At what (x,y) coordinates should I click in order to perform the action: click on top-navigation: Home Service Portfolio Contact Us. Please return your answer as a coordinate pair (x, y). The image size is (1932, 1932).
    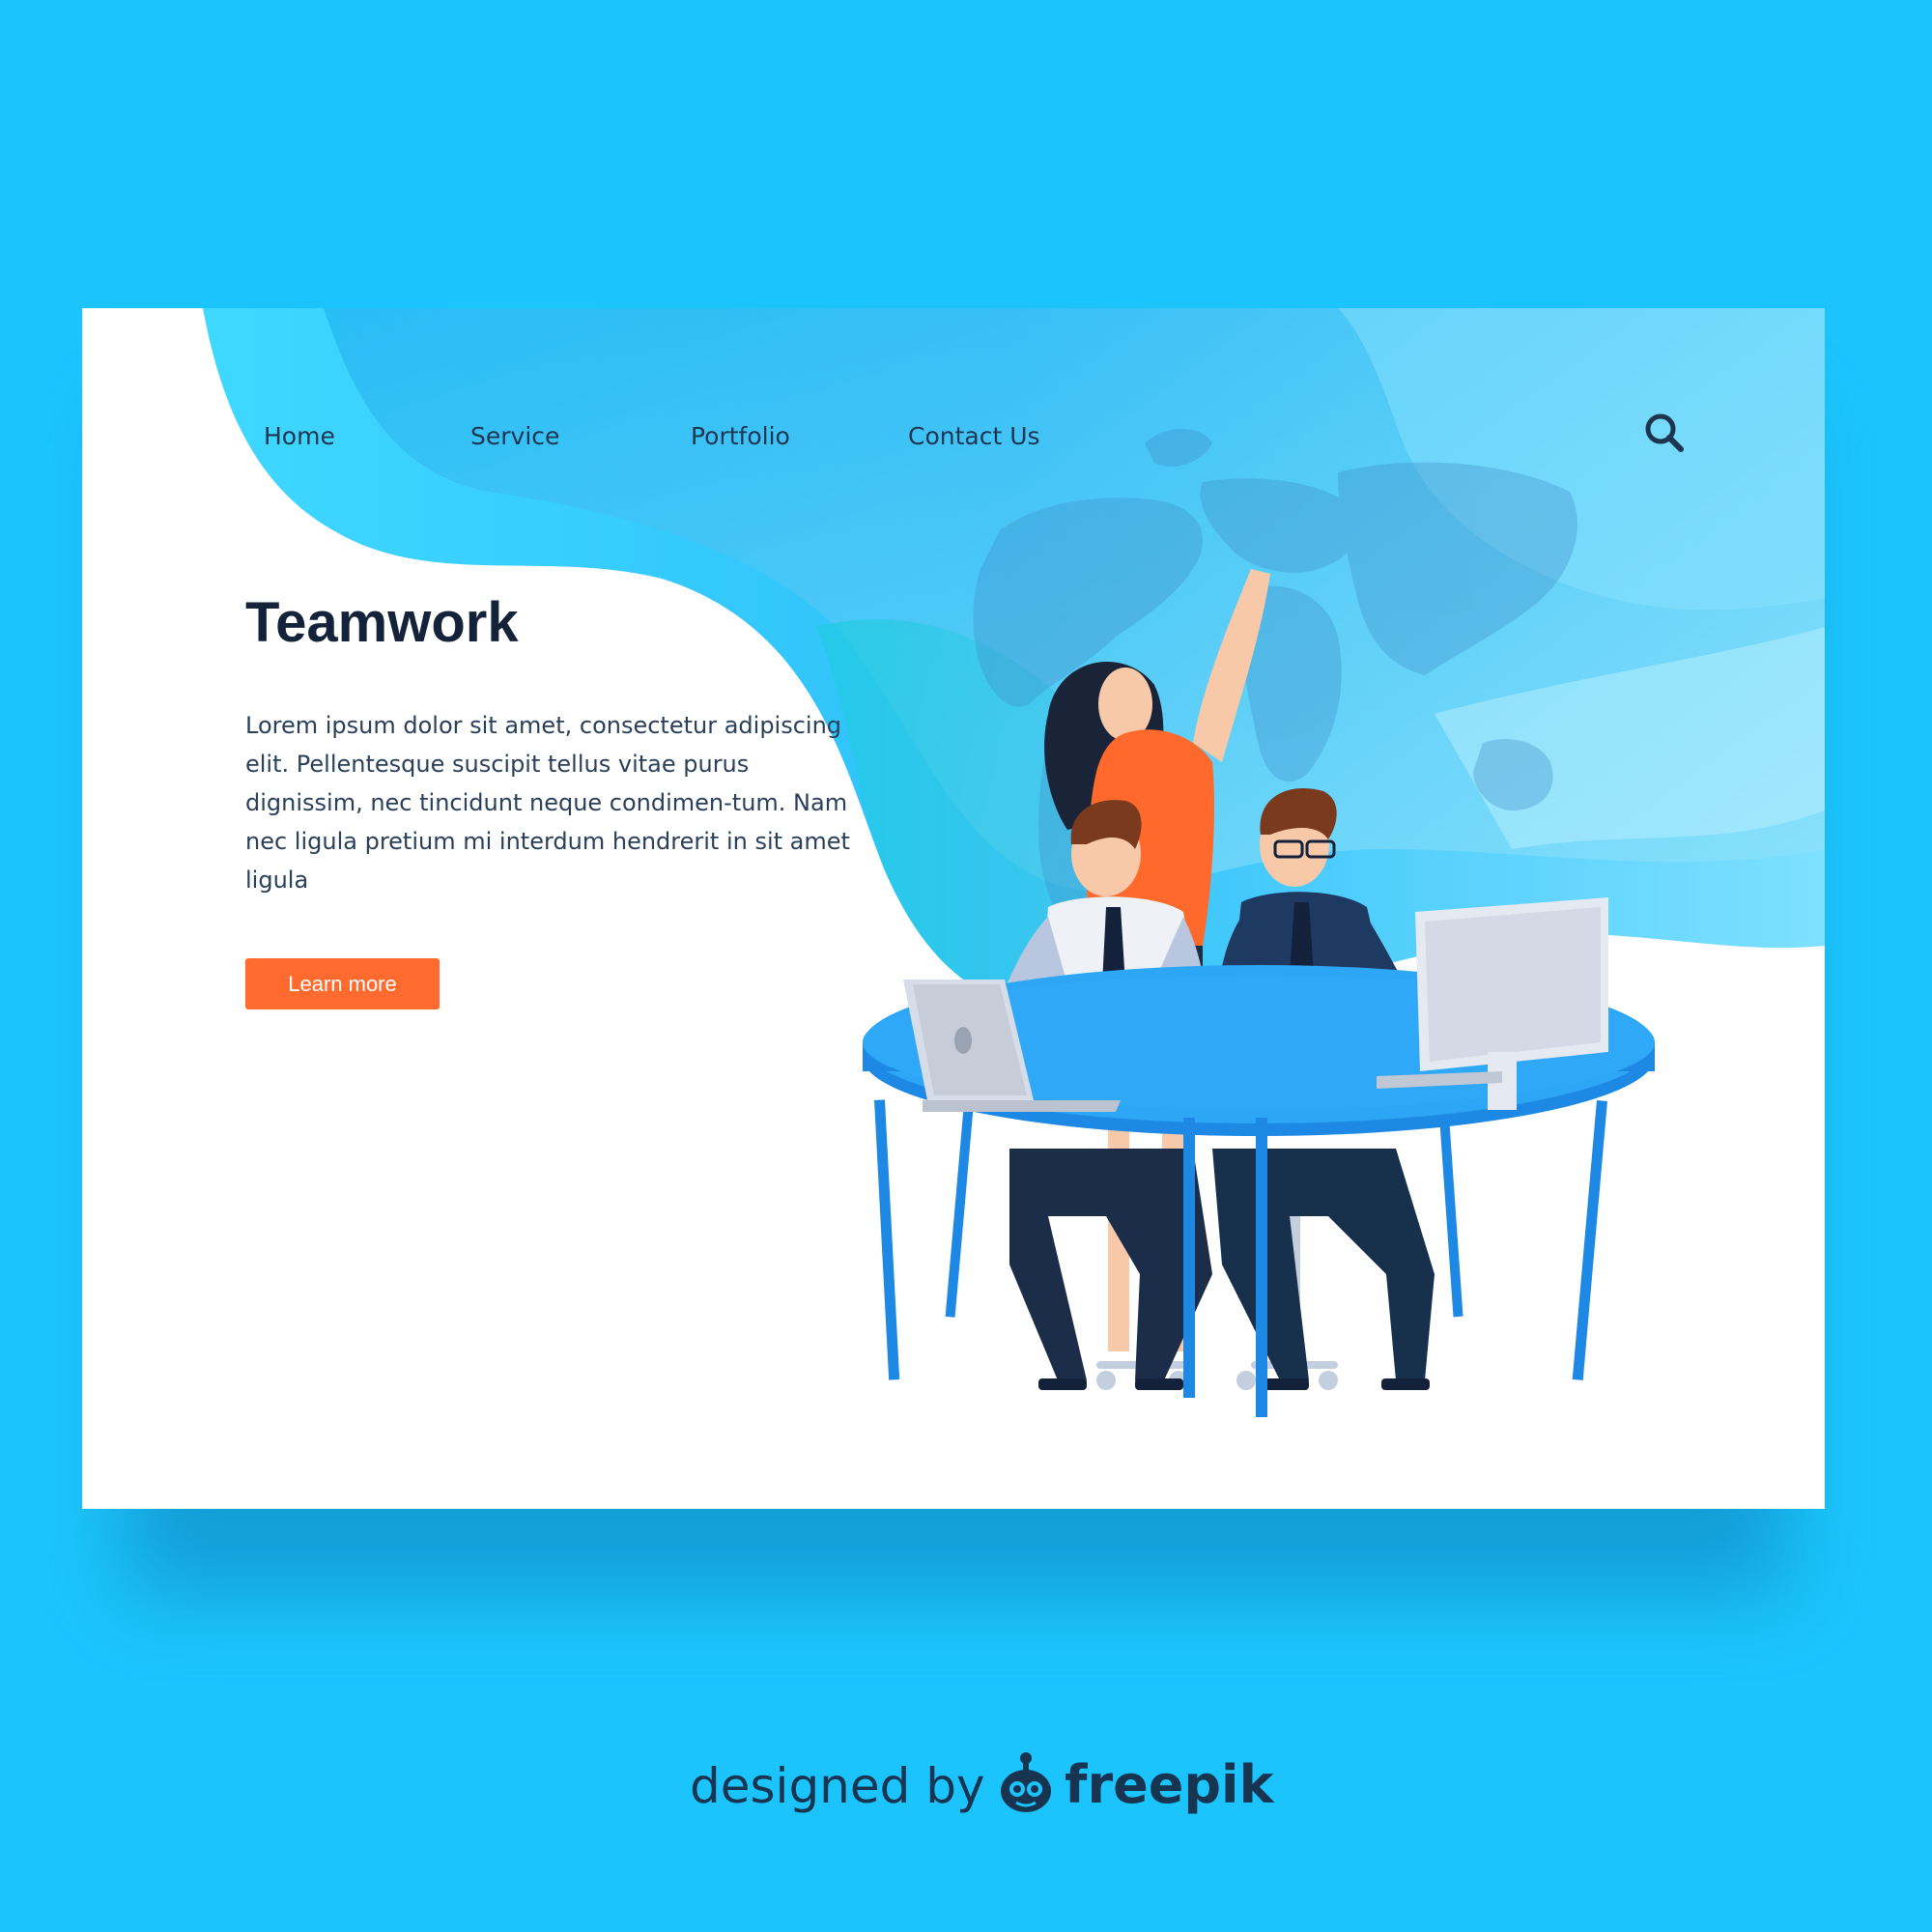
    Looking at the image, I should click on (953, 385).